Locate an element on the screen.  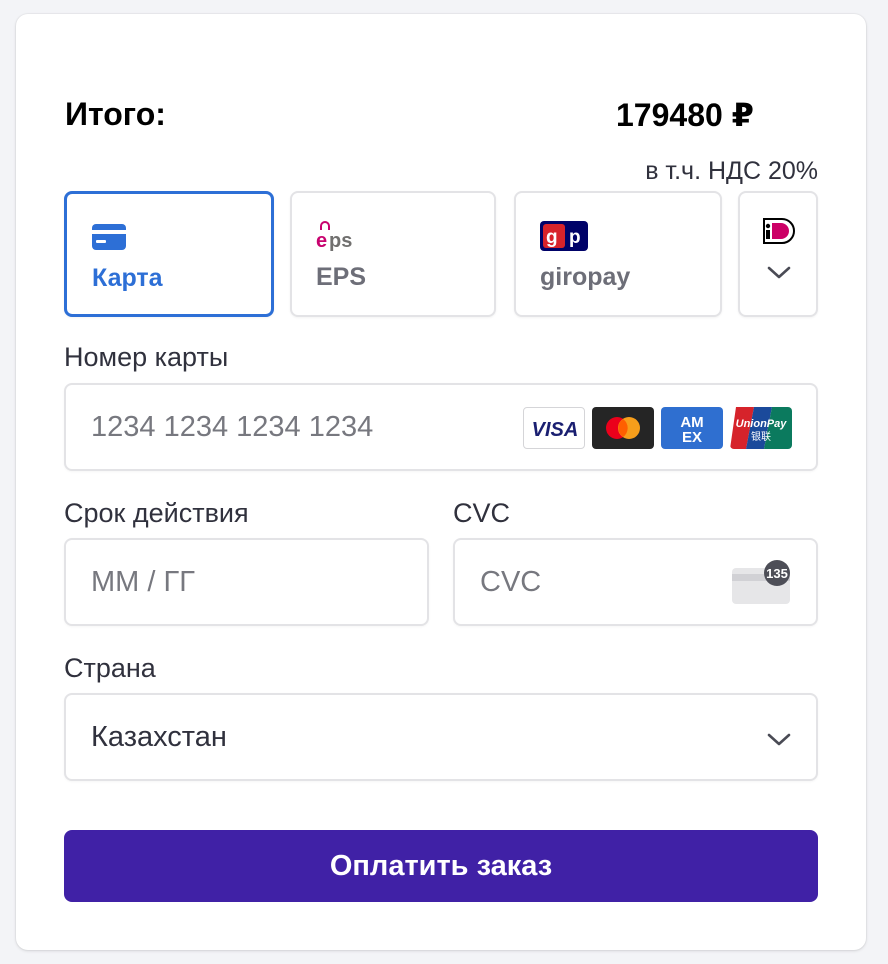
svg-text: 银联 is located at coordinates (761, 436).